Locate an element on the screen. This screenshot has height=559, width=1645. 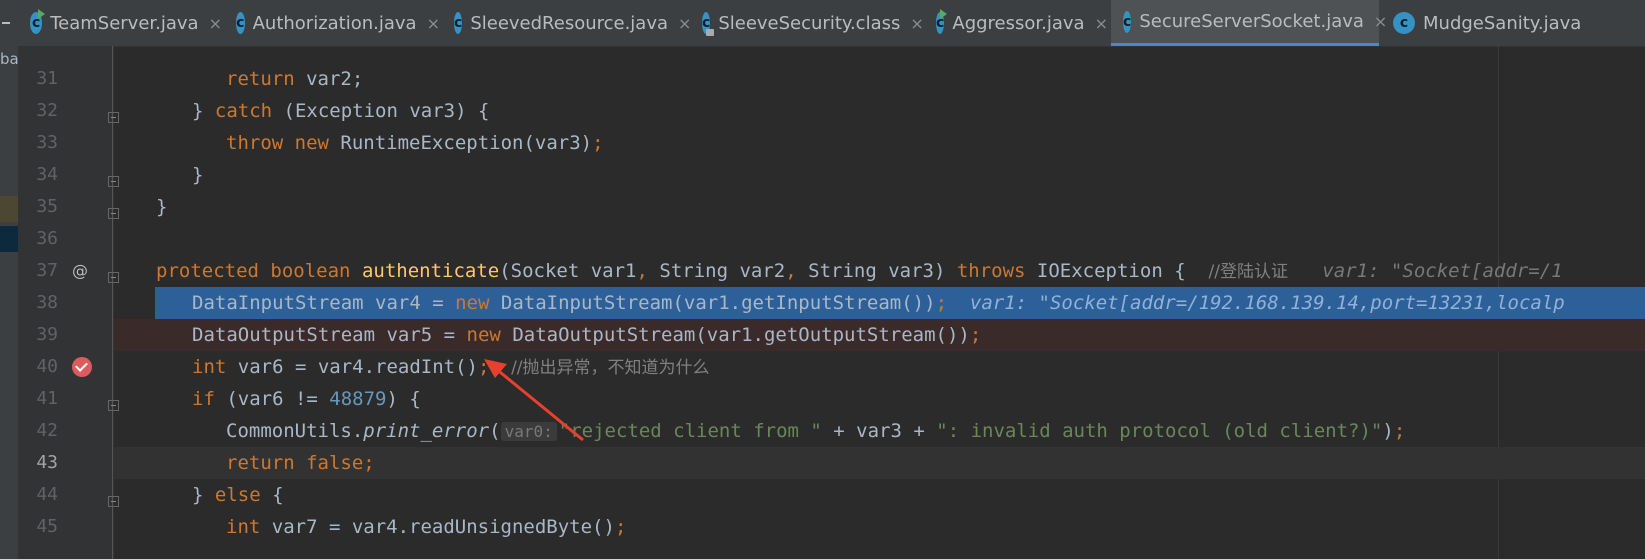
tab-sleevesecurity: c SleeveSecurity.class × is located at coordinates (807, 23).